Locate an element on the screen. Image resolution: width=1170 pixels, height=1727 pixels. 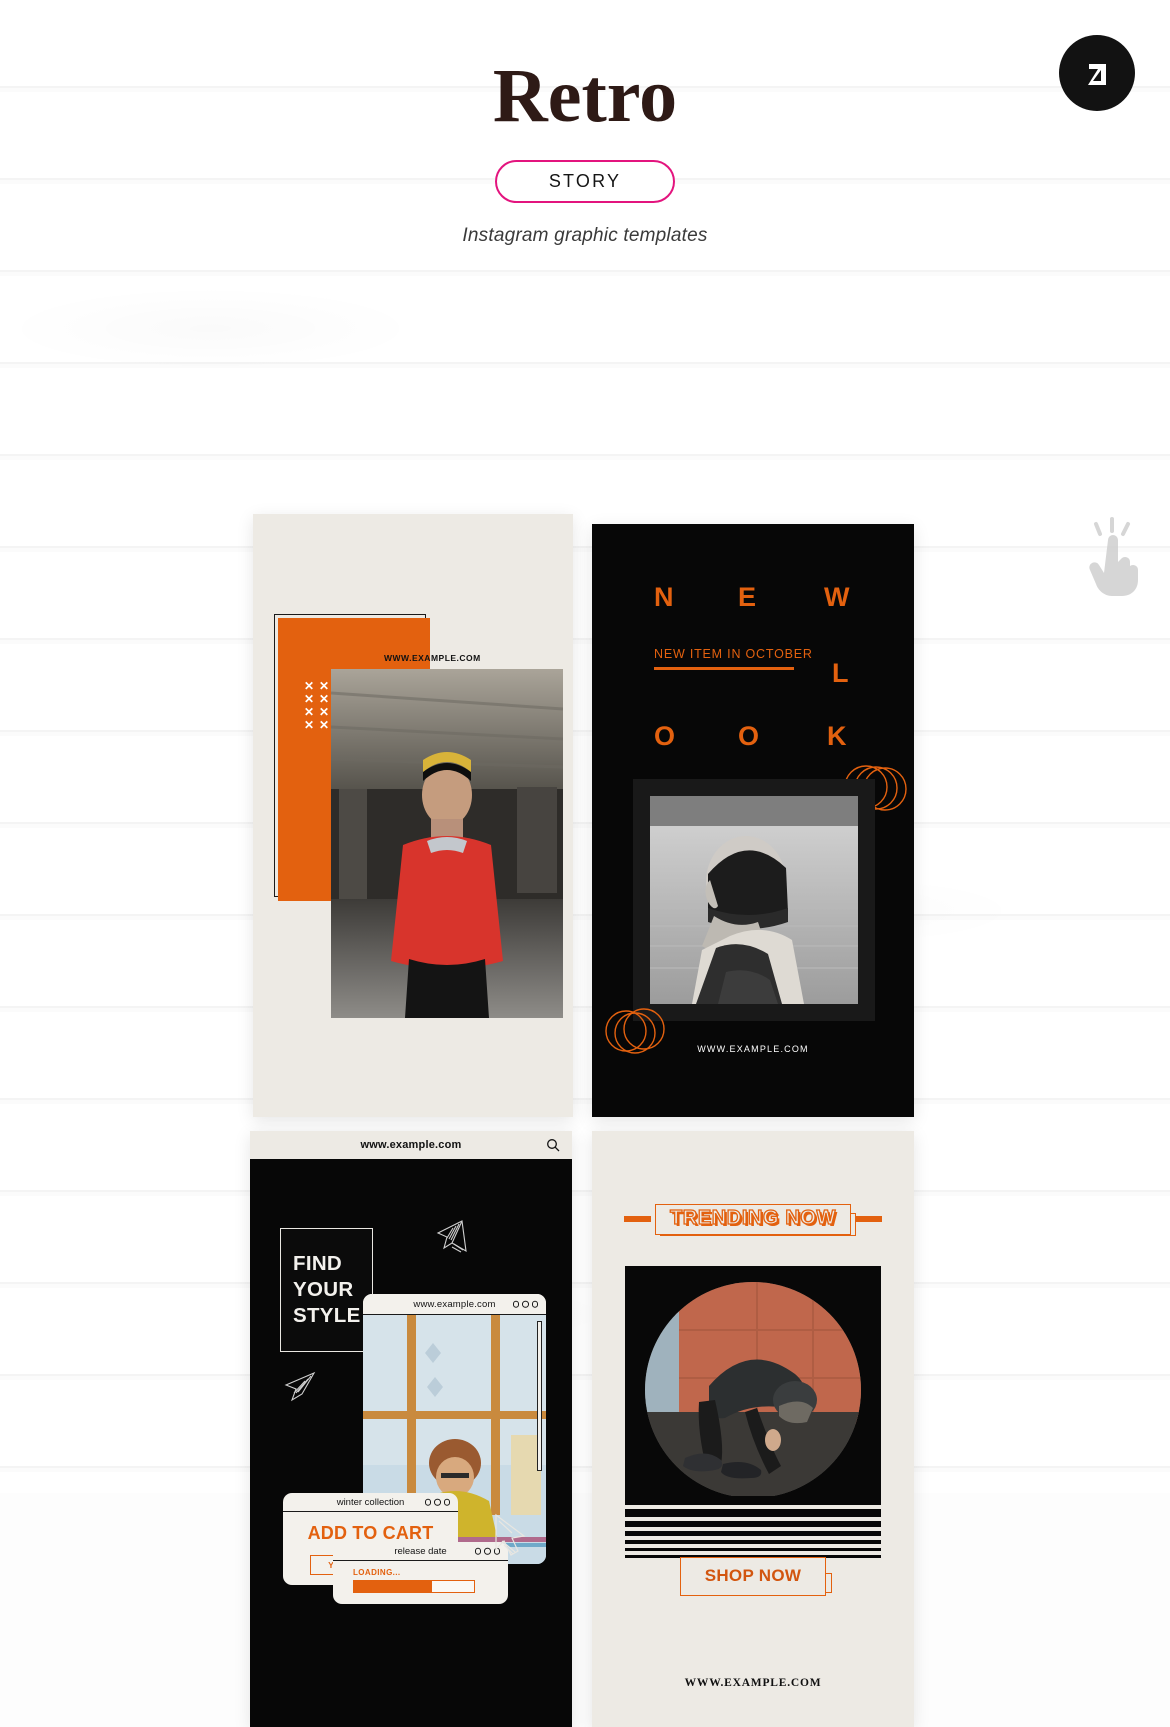
card3-headline-box: FIND YOUR STYLE is located at coordinates (326, 1290).